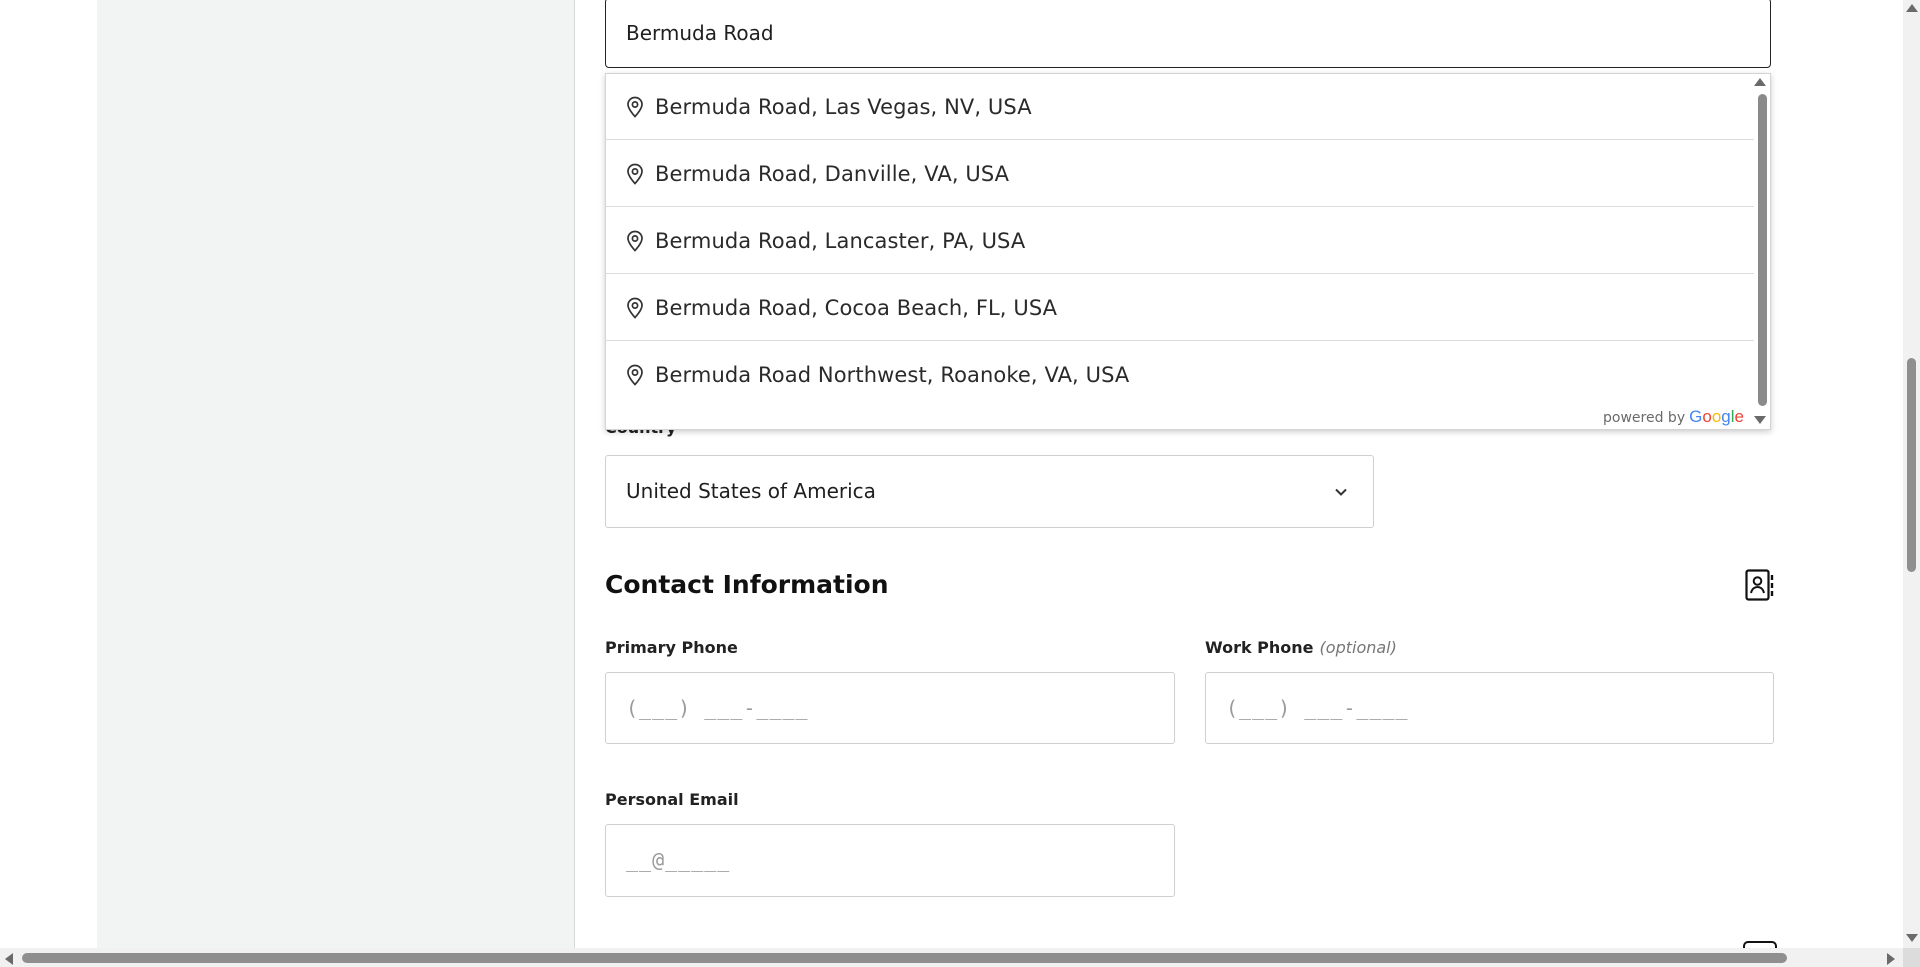  What do you see at coordinates (9, 959) in the screenshot?
I see `scroll-left-arrow-icon` at bounding box center [9, 959].